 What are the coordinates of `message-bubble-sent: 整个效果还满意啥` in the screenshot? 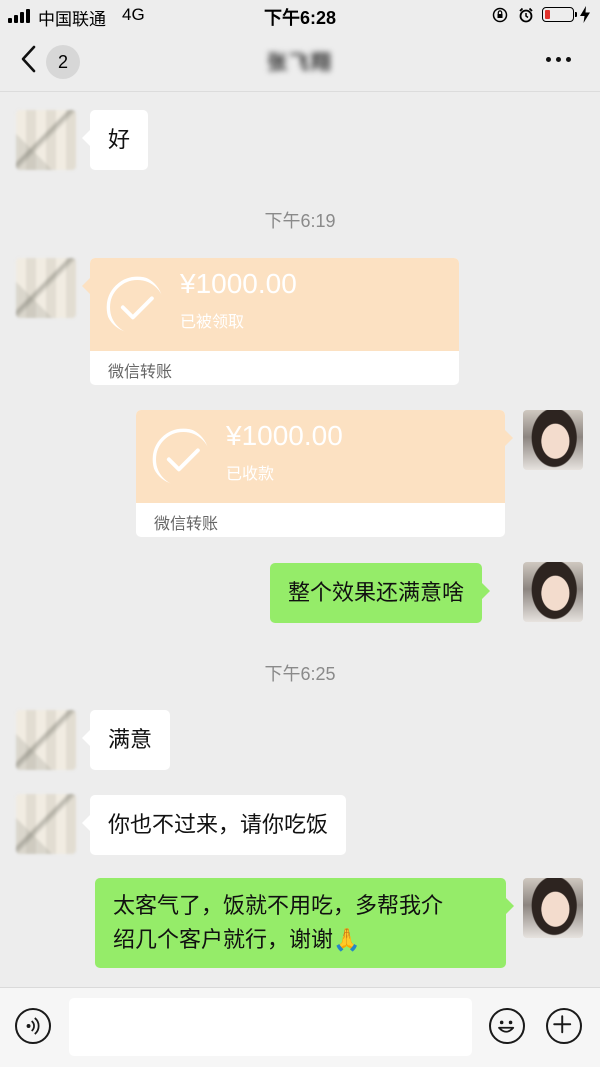 It's located at (380, 593).